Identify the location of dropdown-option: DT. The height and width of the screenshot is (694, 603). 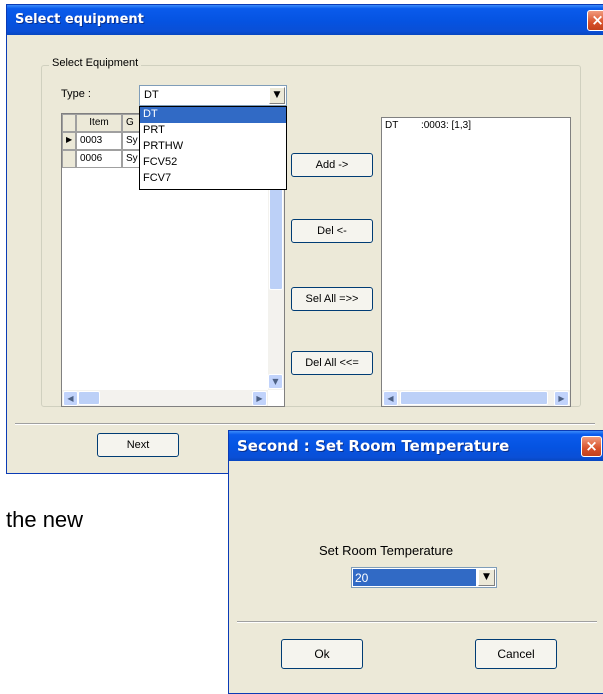
(213, 115).